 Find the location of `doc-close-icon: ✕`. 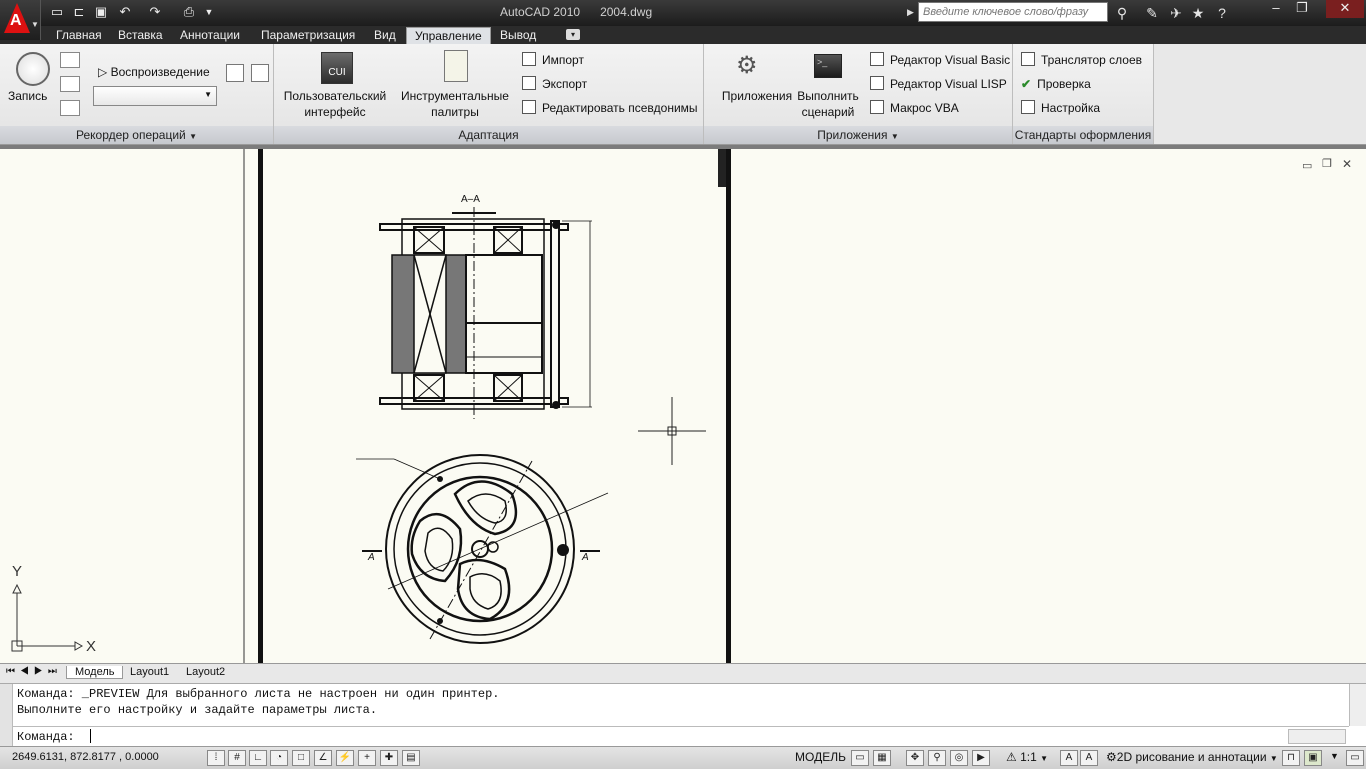

doc-close-icon: ✕ is located at coordinates (1347, 164).